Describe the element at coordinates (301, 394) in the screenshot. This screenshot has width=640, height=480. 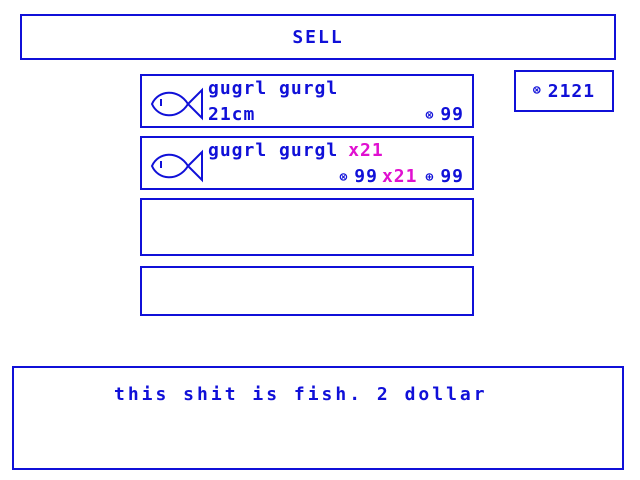
I see `dialog-text: this shit is fish. 2 dollar` at that location.